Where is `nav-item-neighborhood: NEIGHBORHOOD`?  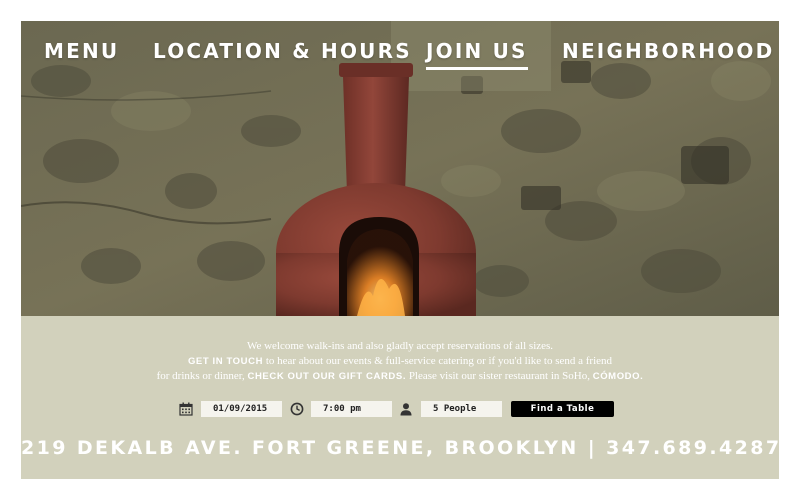 nav-item-neighborhood: NEIGHBORHOOD is located at coordinates (668, 51).